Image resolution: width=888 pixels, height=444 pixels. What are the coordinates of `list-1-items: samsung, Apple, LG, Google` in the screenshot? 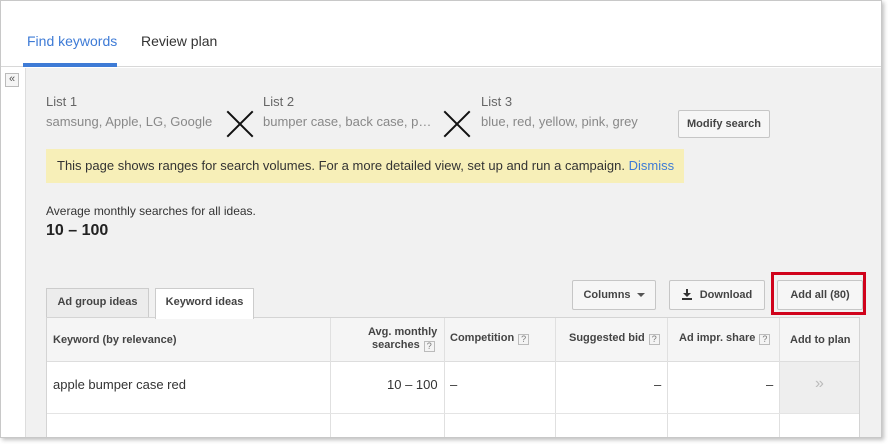 It's located at (129, 121).